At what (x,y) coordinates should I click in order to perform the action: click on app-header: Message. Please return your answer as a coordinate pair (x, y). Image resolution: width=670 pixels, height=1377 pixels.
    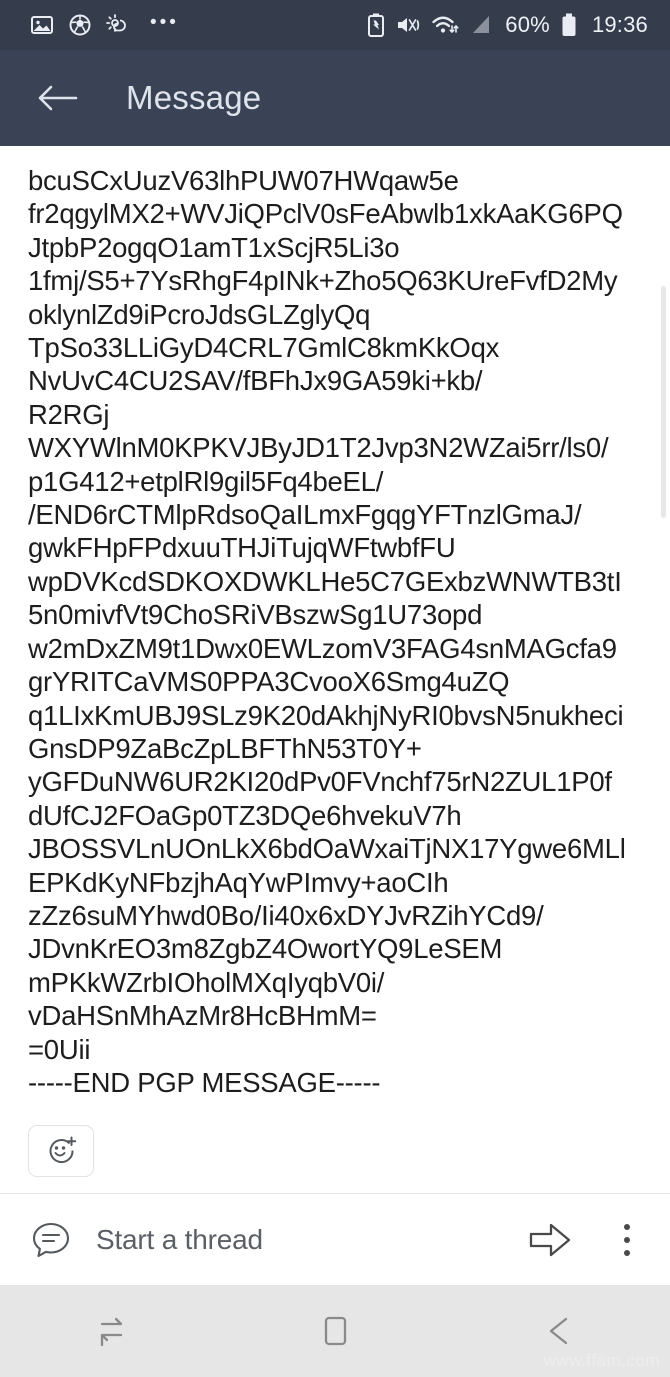
    Looking at the image, I should click on (335, 98).